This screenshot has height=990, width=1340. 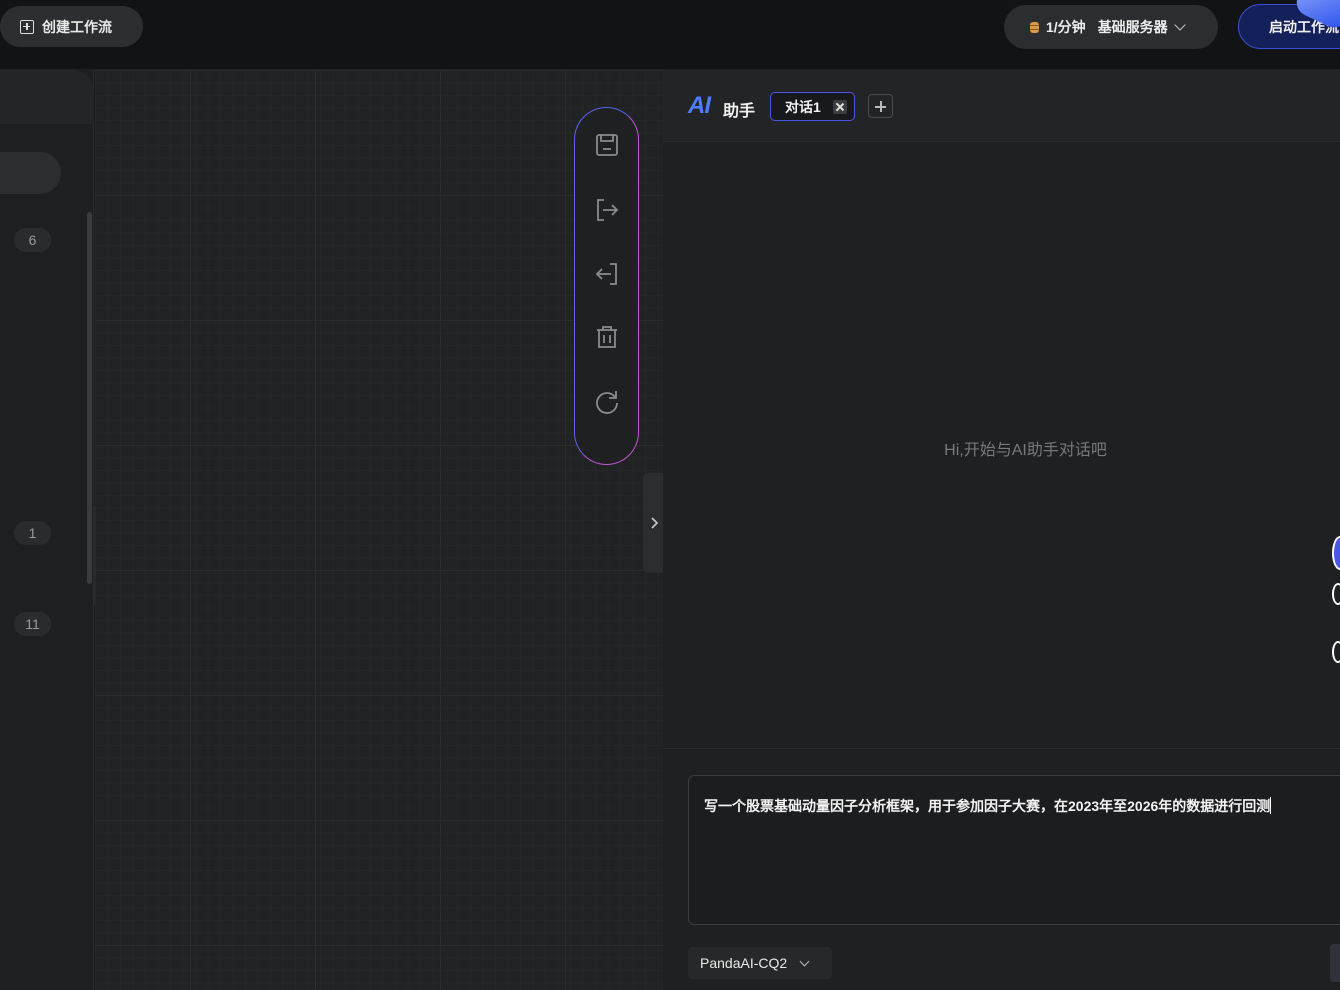 What do you see at coordinates (670, 35) in the screenshot?
I see `top-bar: 创建工作流 1/分钟 基础服务器 启动工作流` at bounding box center [670, 35].